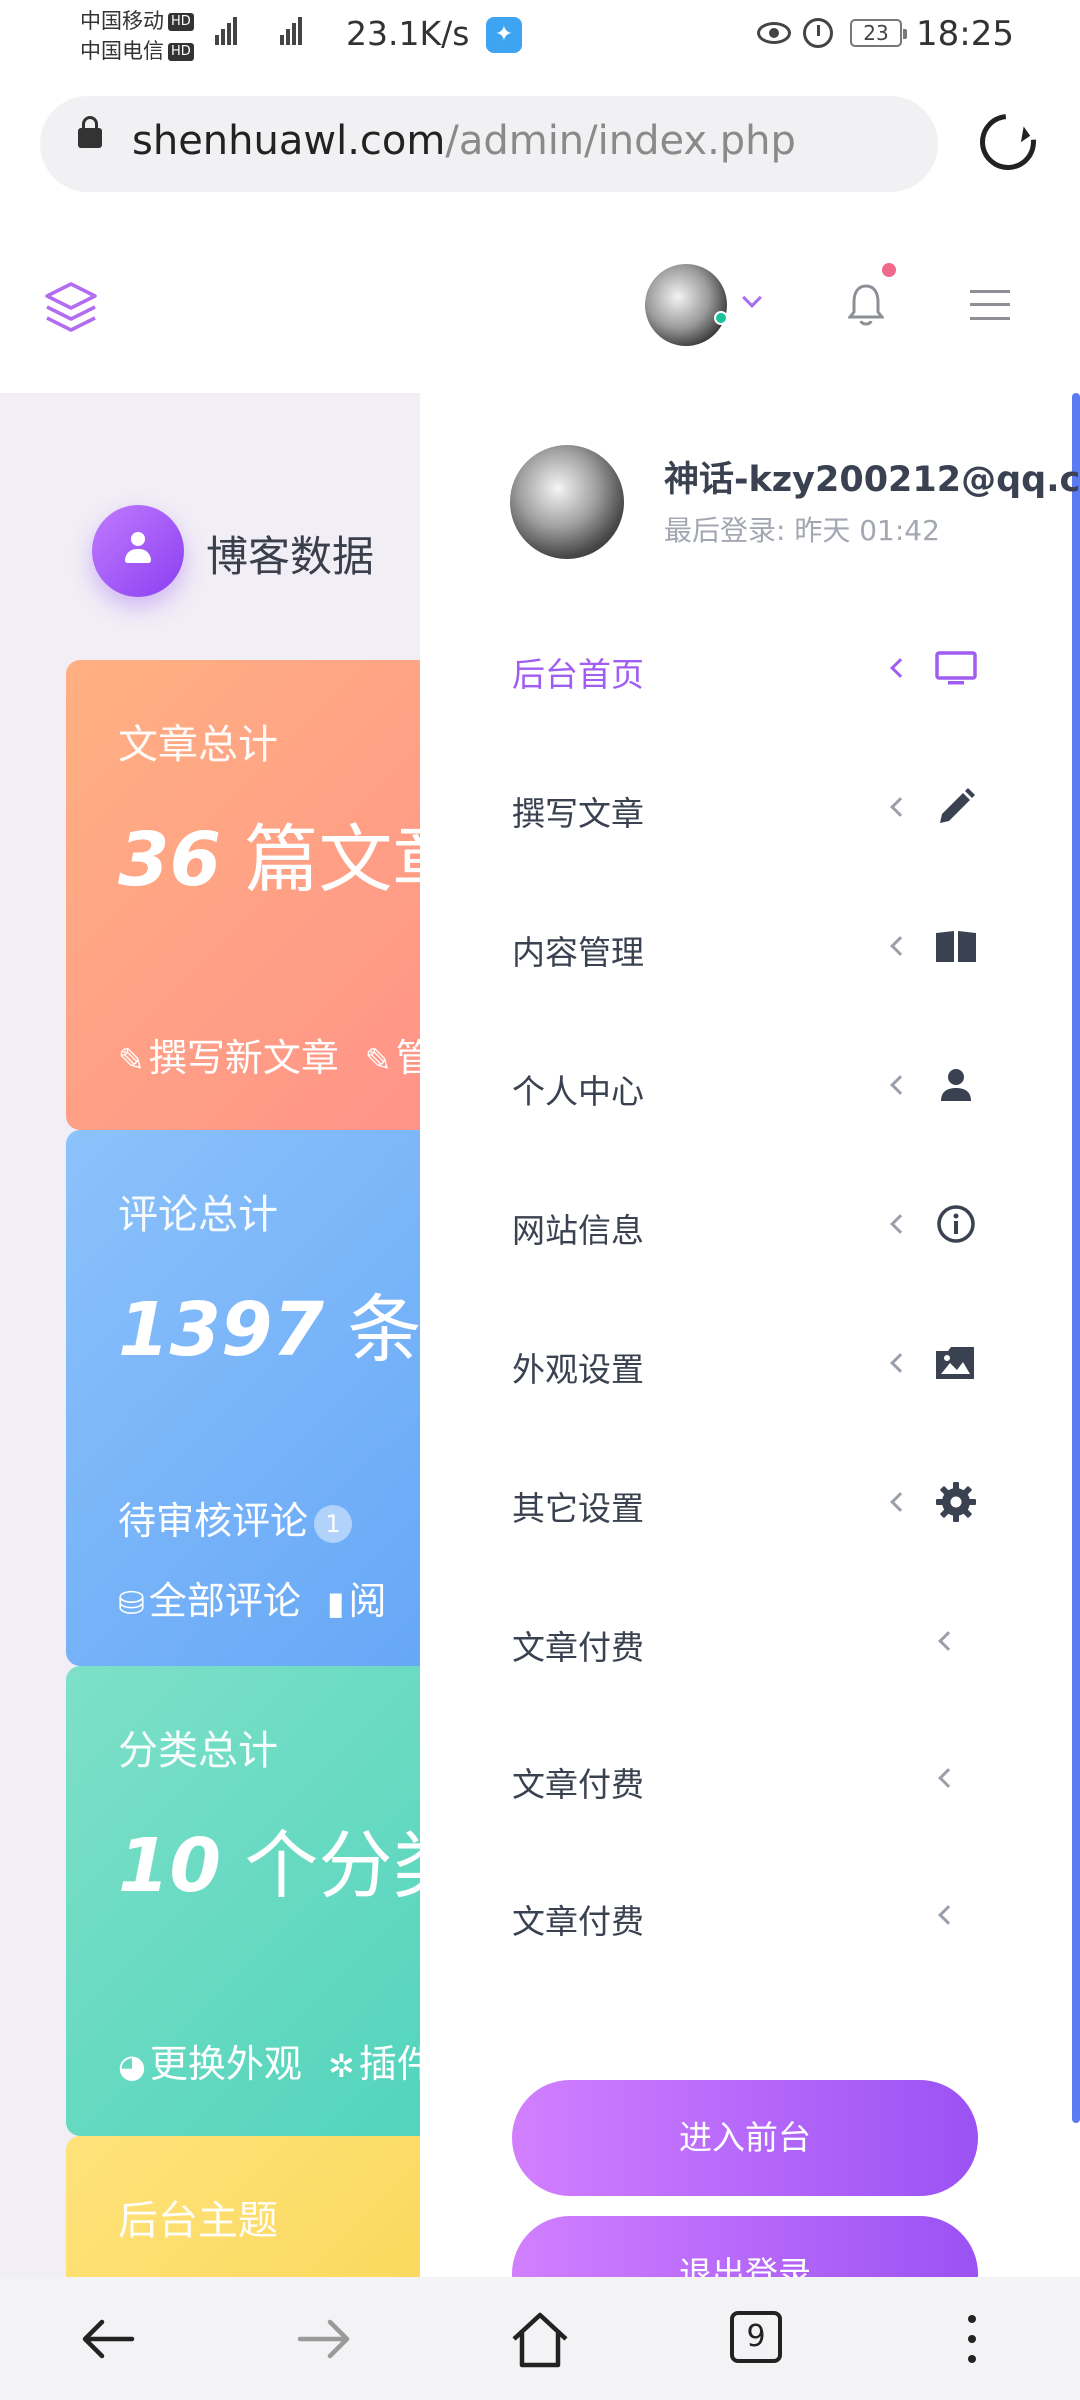 Image resolution: width=1080 pixels, height=2400 pixels. I want to click on hd-badge-2: HD, so click(181, 52).